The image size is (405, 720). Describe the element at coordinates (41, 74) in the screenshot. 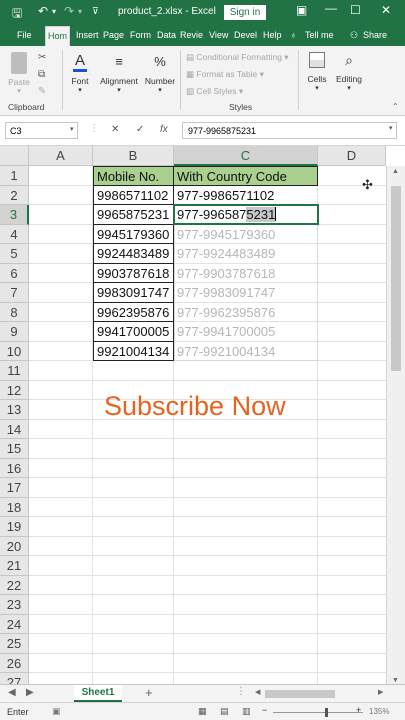

I see `copy-icon: ⧉` at that location.